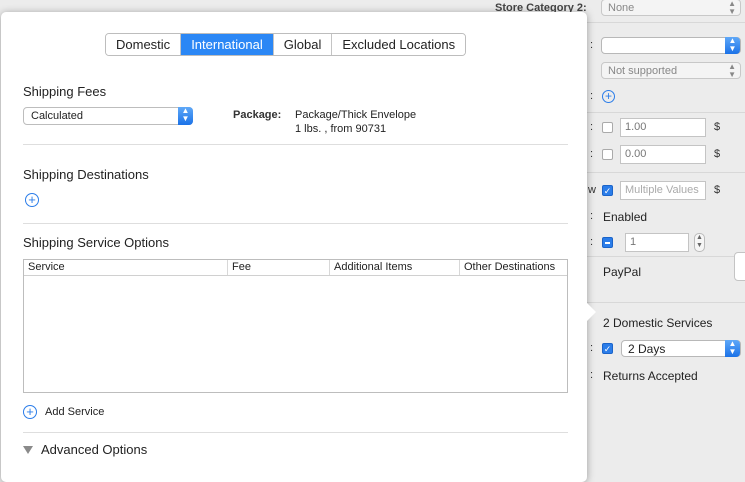 The height and width of the screenshot is (482, 745). I want to click on not-supported-select: Not supported ▲ ▼, so click(671, 70).